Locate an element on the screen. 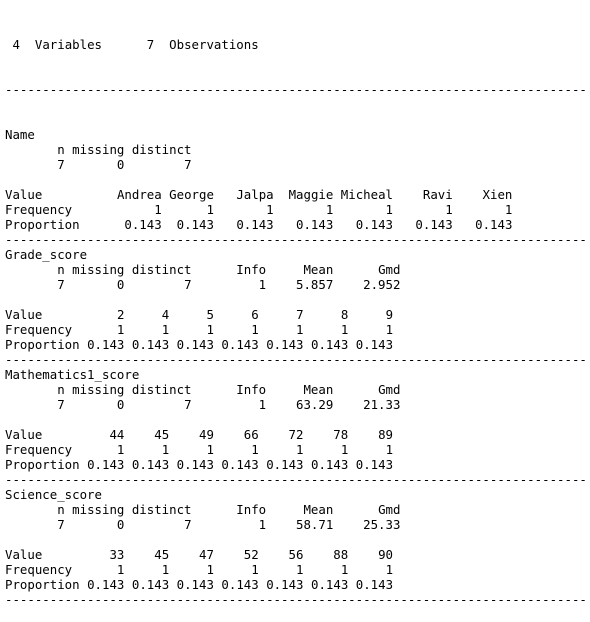 Image resolution: width=590 pixels, height=622 pixels. value-cell: 89 is located at coordinates (385, 434).